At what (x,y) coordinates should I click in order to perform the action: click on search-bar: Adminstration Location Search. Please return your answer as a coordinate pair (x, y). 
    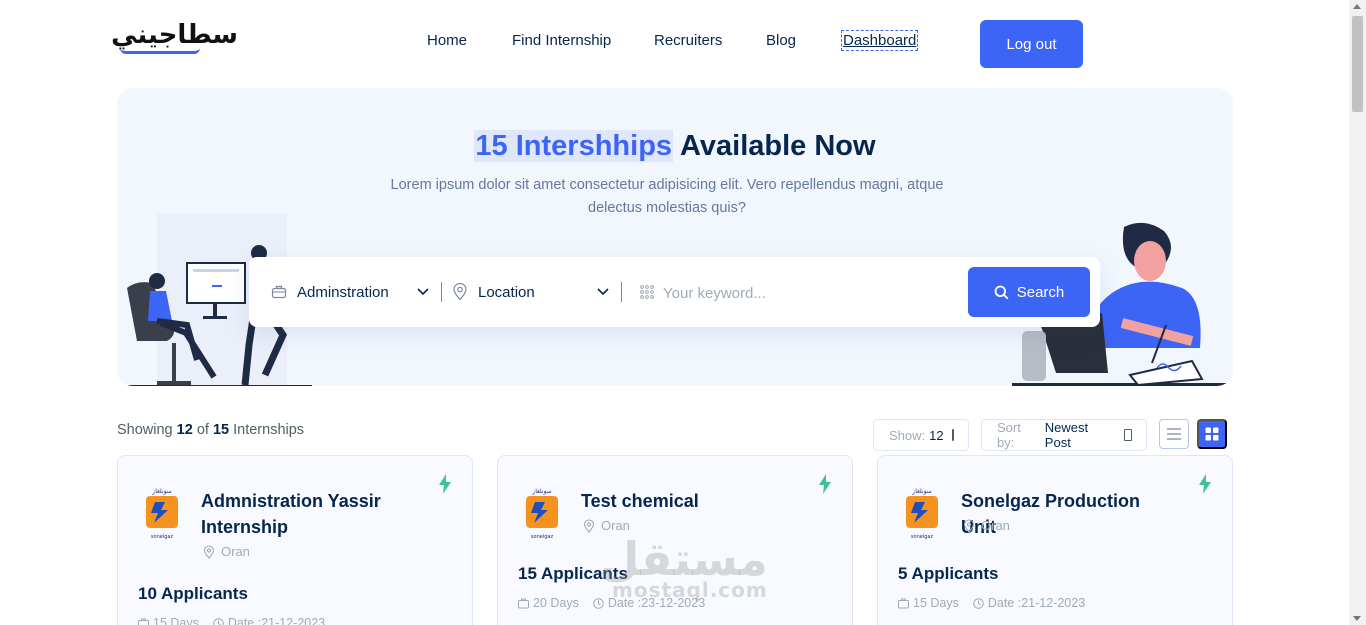
    Looking at the image, I should click on (674, 292).